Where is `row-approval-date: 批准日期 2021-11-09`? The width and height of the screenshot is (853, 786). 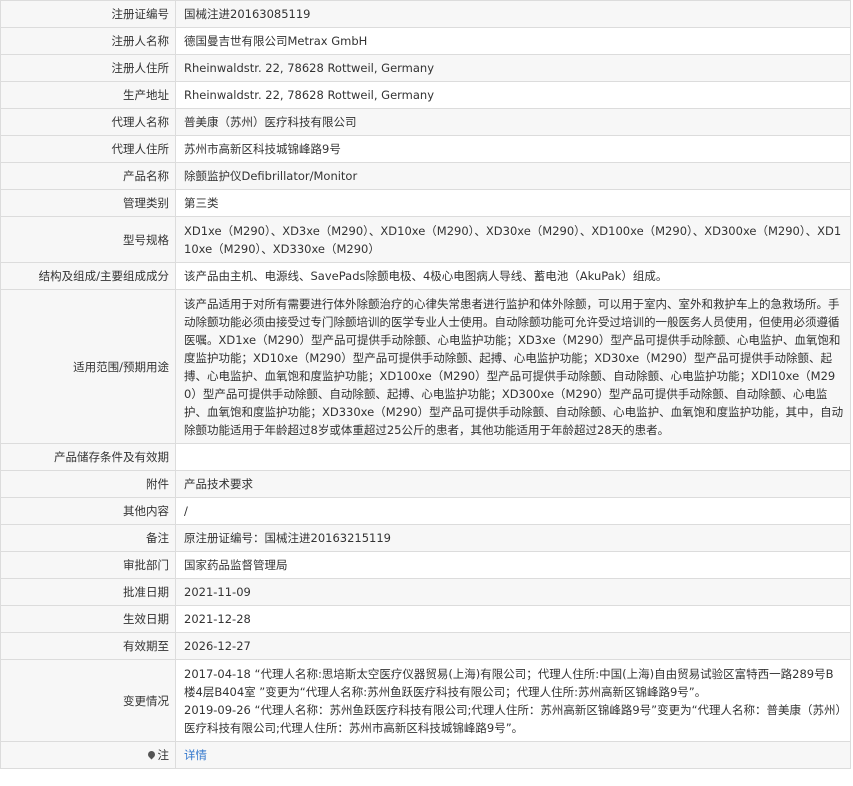 row-approval-date: 批准日期 2021-11-09 is located at coordinates (425, 592).